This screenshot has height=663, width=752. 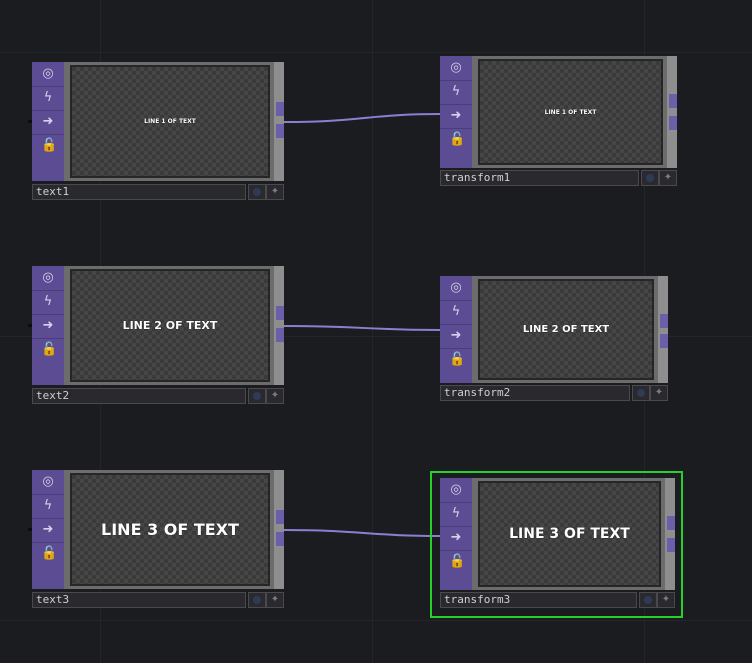 What do you see at coordinates (139, 192) in the screenshot?
I see `node-name-label: text1` at bounding box center [139, 192].